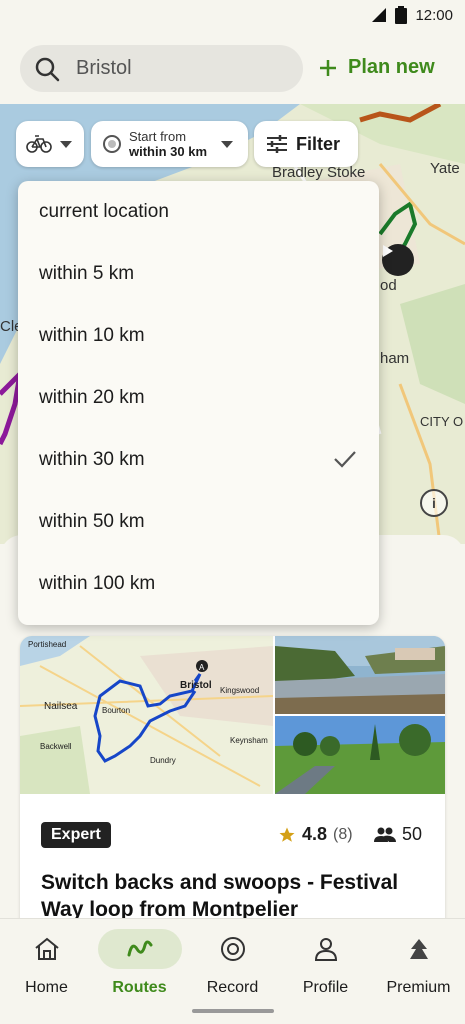 The height and width of the screenshot is (1024, 465). I want to click on route-completions: 50, so click(398, 834).